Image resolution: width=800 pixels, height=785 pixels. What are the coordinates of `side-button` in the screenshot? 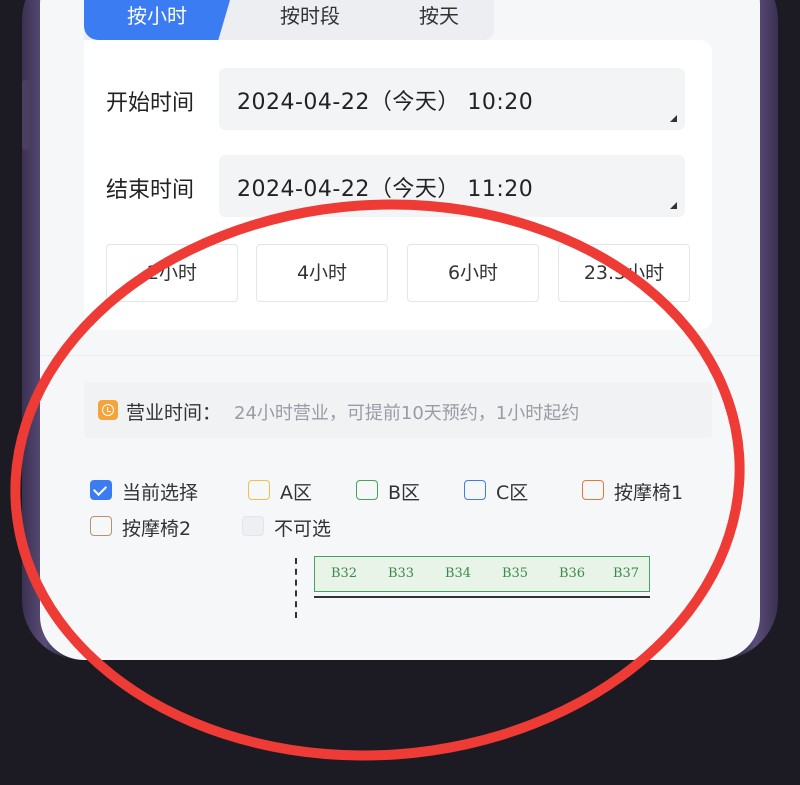 It's located at (26, 115).